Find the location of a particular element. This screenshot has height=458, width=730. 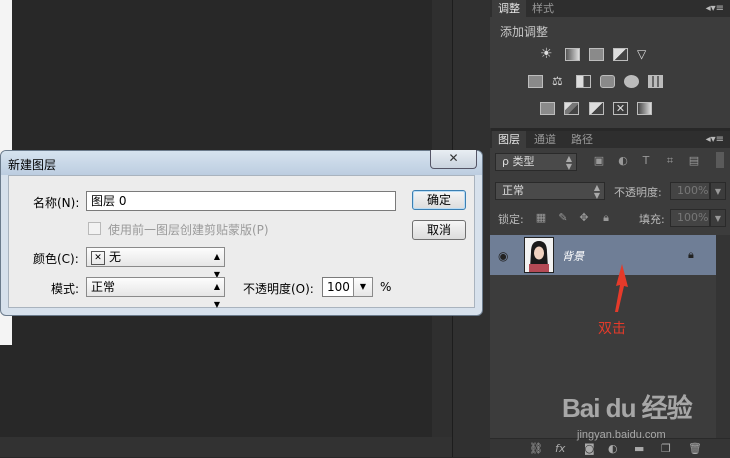

filter-type-icon: T is located at coordinates (646, 161).